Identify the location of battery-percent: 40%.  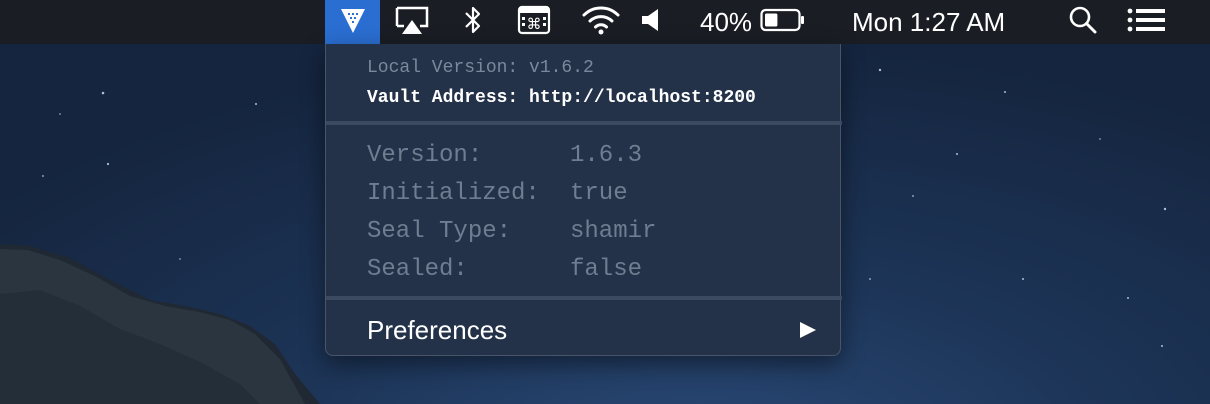
(726, 21).